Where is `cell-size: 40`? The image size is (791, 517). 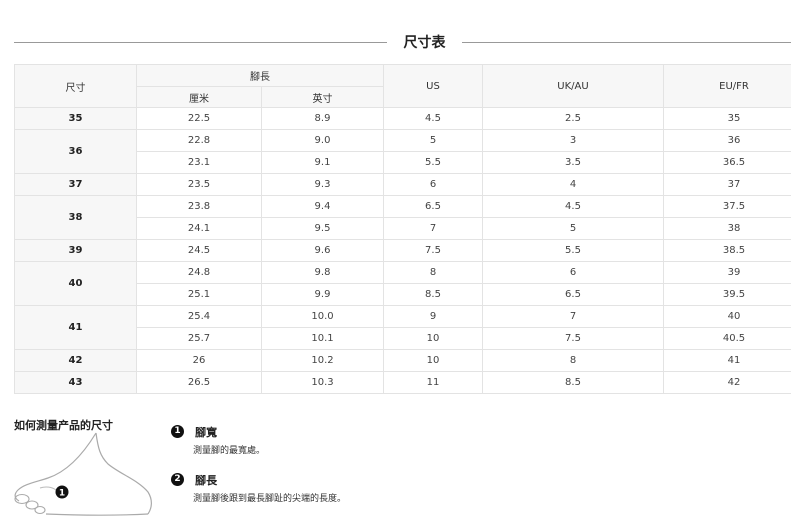 cell-size: 40 is located at coordinates (75, 283).